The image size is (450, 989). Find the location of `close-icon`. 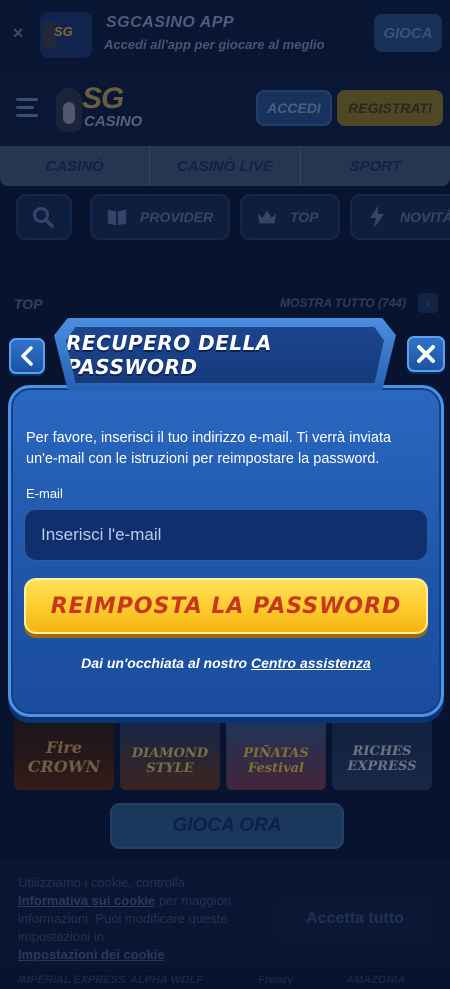

close-icon is located at coordinates (426, 354).